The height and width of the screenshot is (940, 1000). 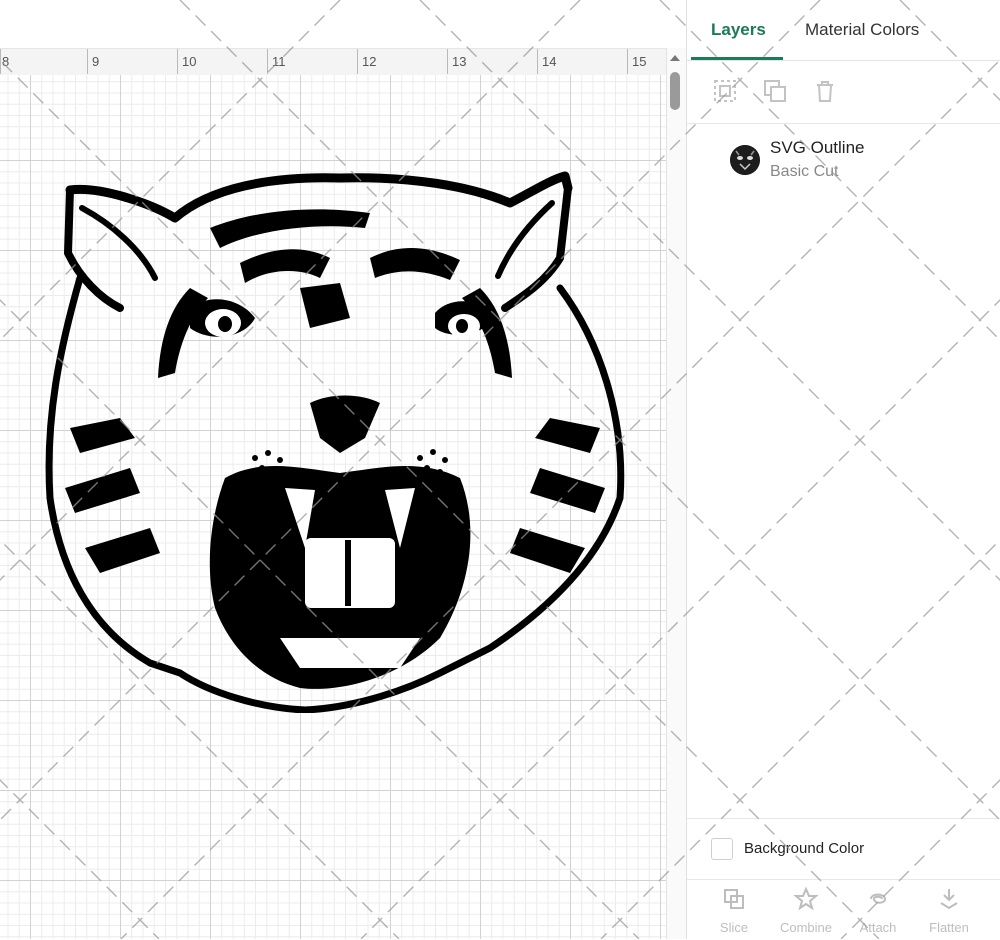 I want to click on tab-layers: Layers, so click(x=738, y=30).